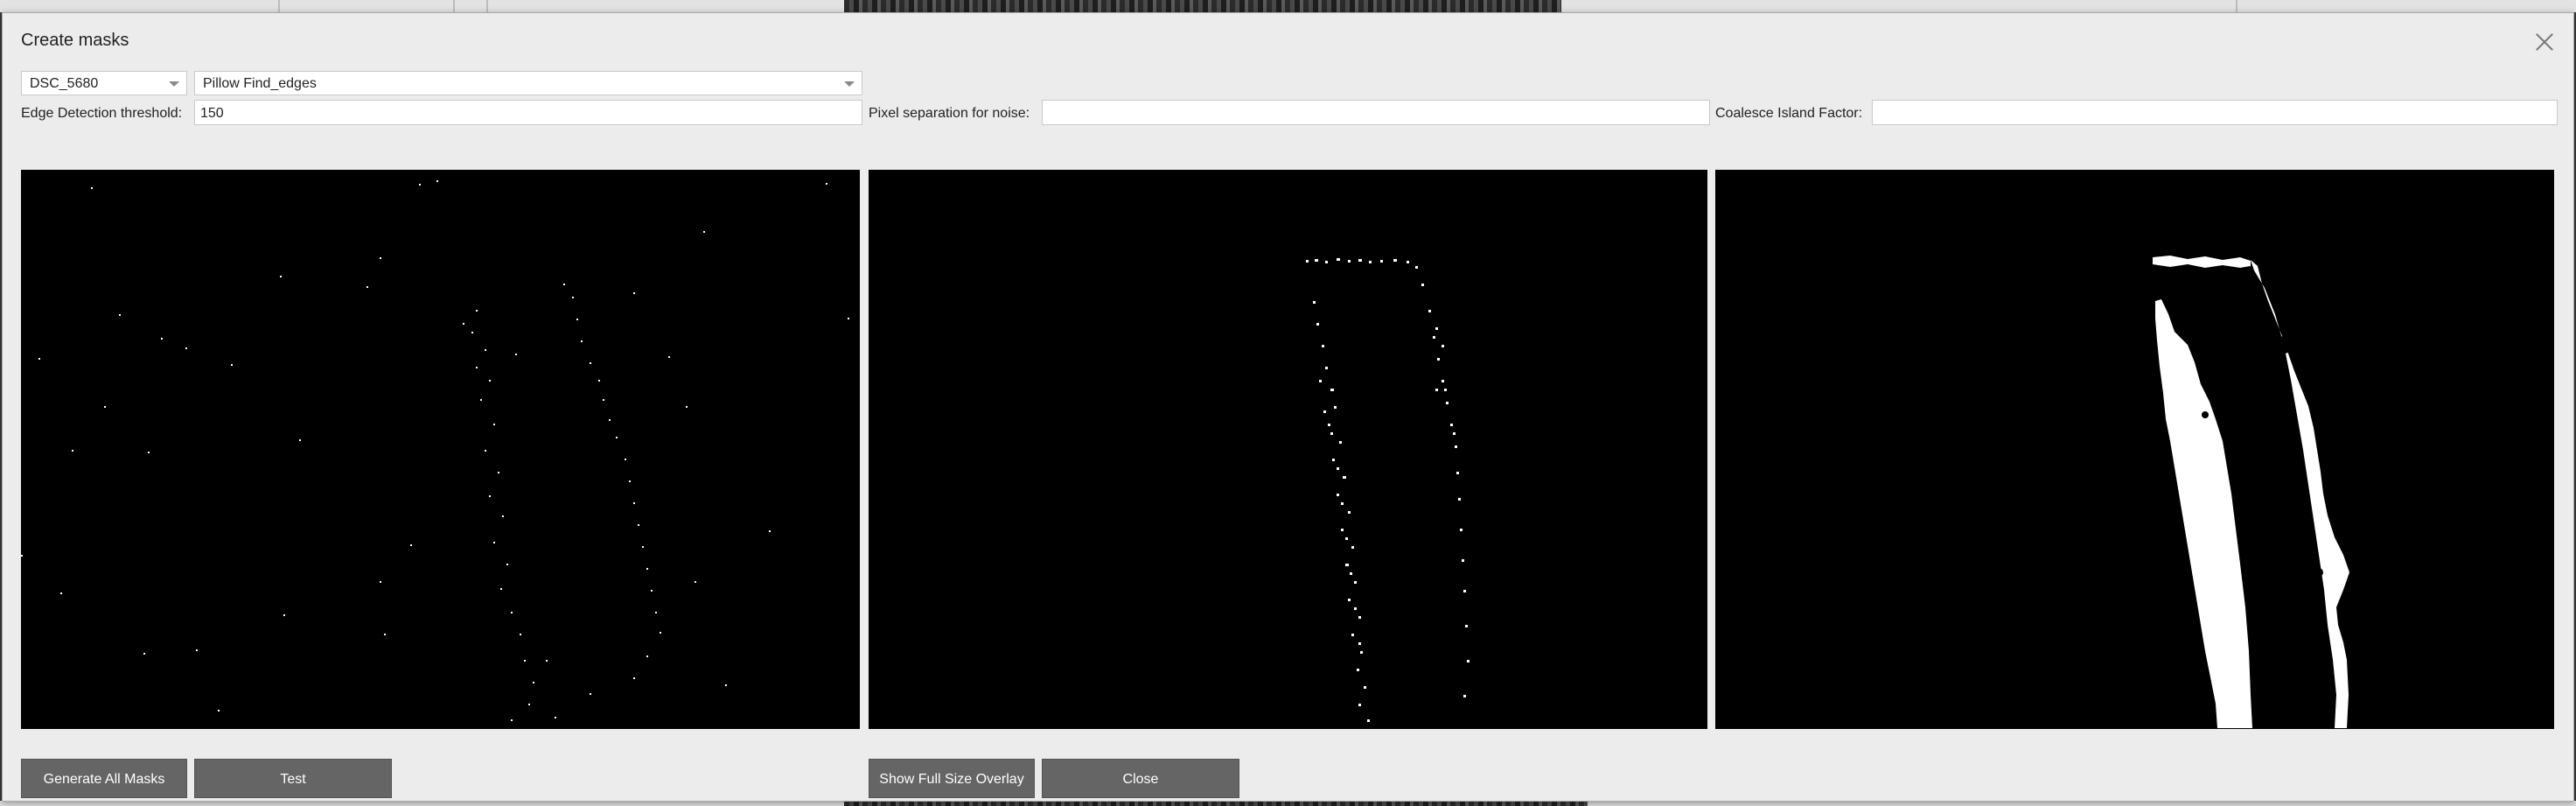  What do you see at coordinates (104, 778) in the screenshot?
I see `generate-all-masks-button: Generate All Masks` at bounding box center [104, 778].